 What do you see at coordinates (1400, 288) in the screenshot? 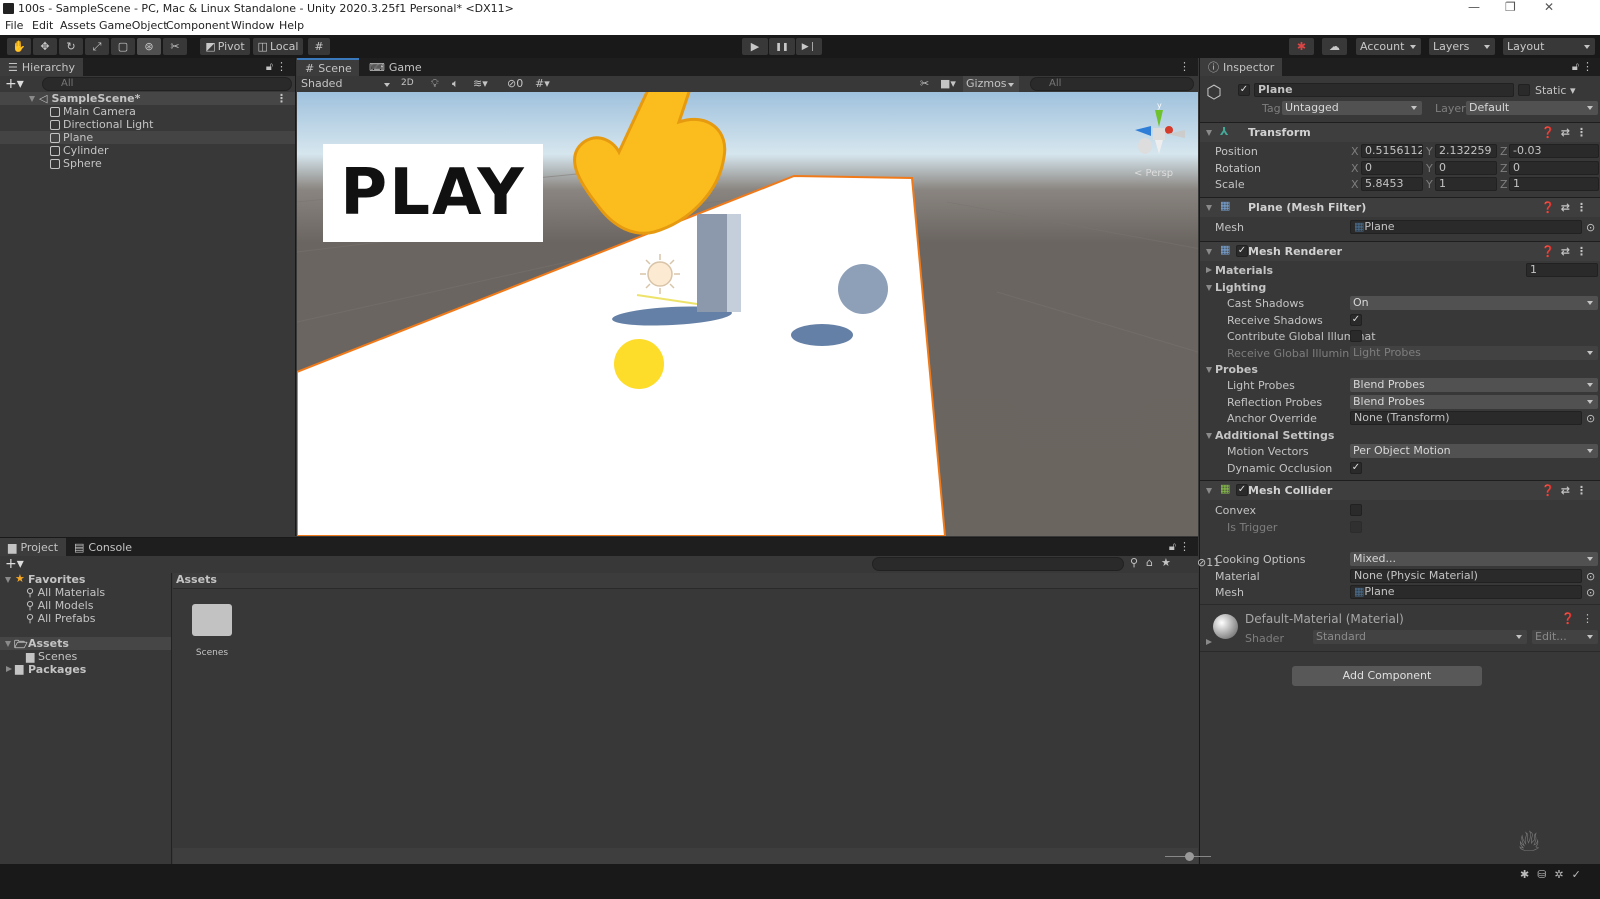
I see `lighting-section: Lighting` at bounding box center [1400, 288].